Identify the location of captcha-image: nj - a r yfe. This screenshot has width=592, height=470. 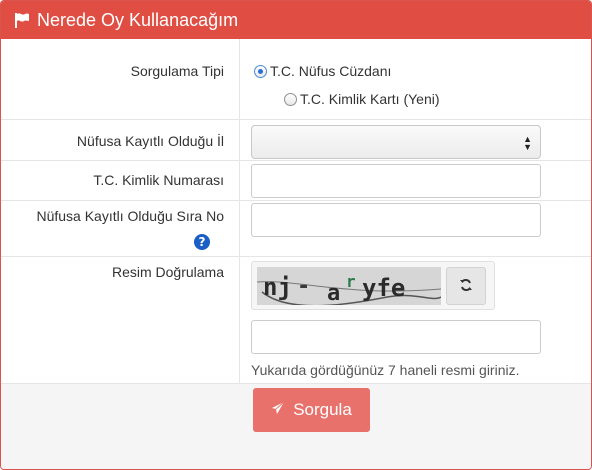
(349, 286).